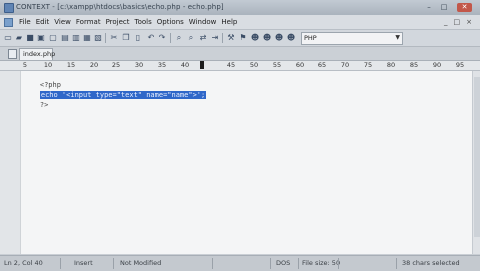  Describe the element at coordinates (464, 7) in the screenshot. I see `close-button: ✕` at that location.